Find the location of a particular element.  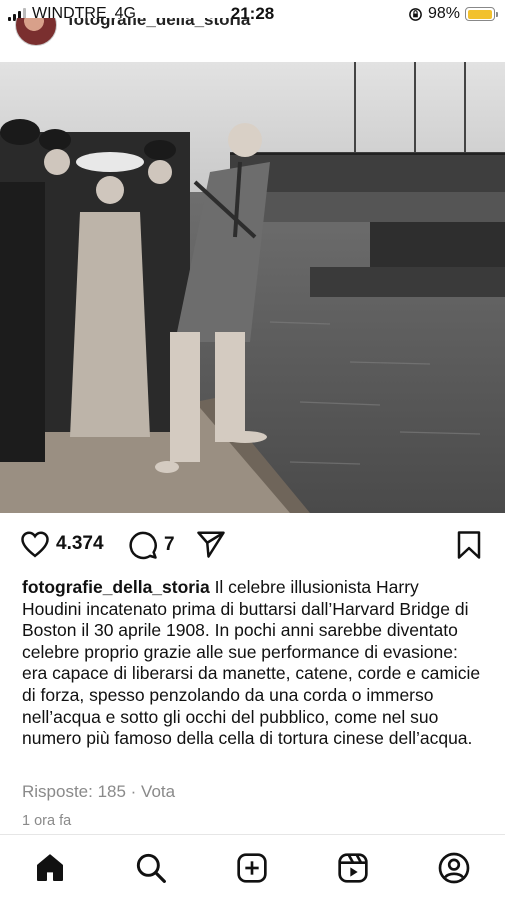

create-icon is located at coordinates (252, 868).